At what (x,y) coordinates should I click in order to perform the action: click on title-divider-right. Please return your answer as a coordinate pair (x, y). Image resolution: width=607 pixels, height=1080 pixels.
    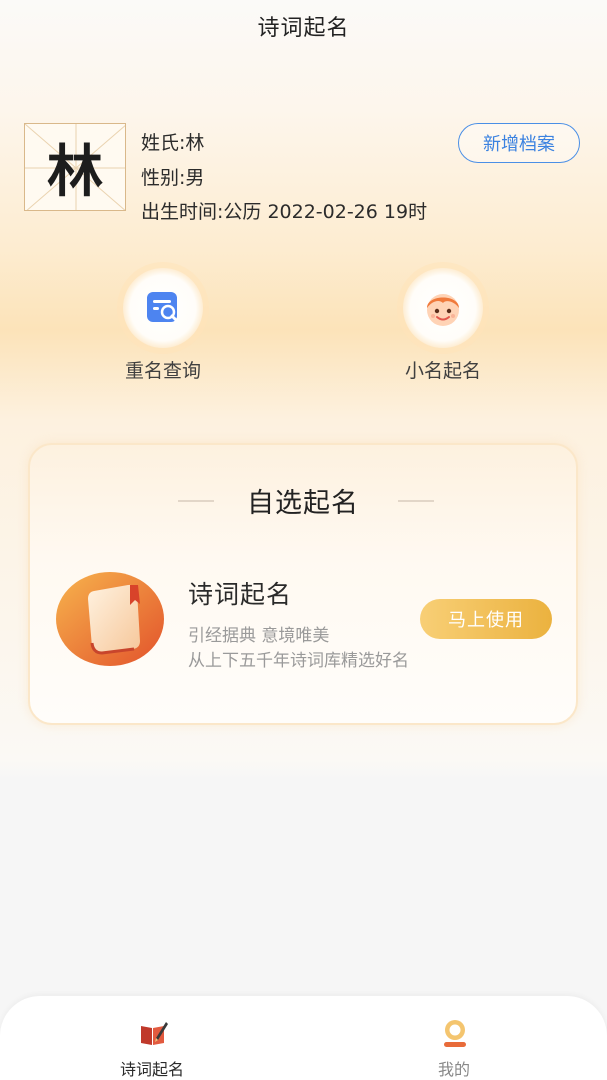
    Looking at the image, I should click on (416, 501).